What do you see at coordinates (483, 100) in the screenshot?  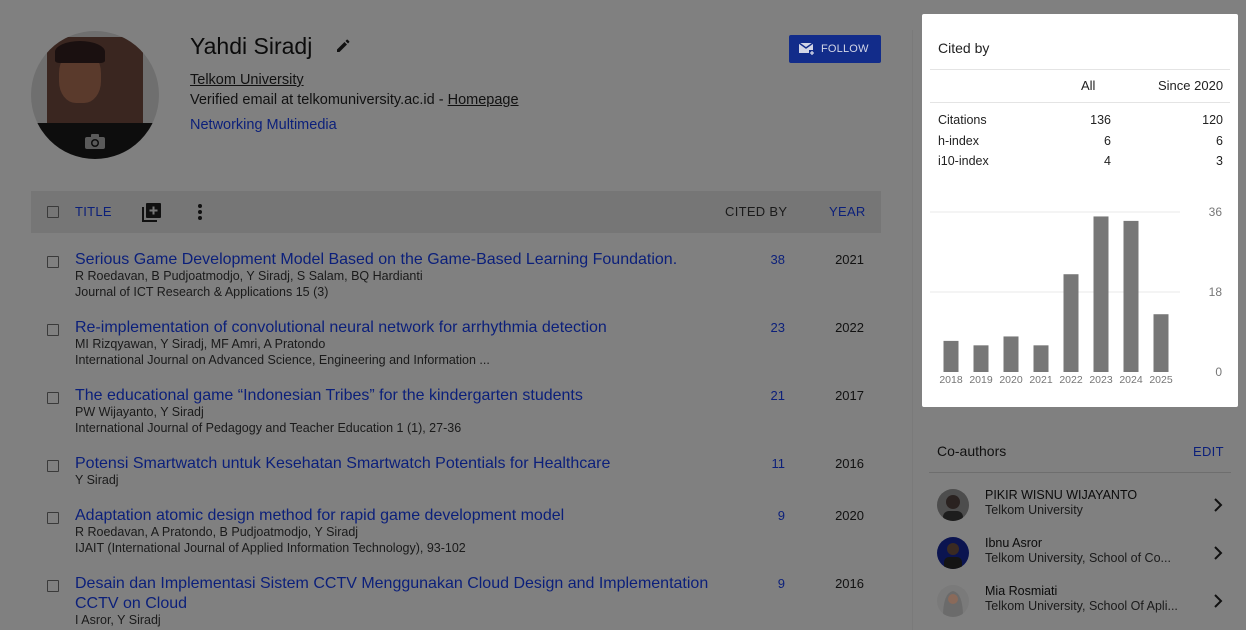 I see `homepage-link: Homepage` at bounding box center [483, 100].